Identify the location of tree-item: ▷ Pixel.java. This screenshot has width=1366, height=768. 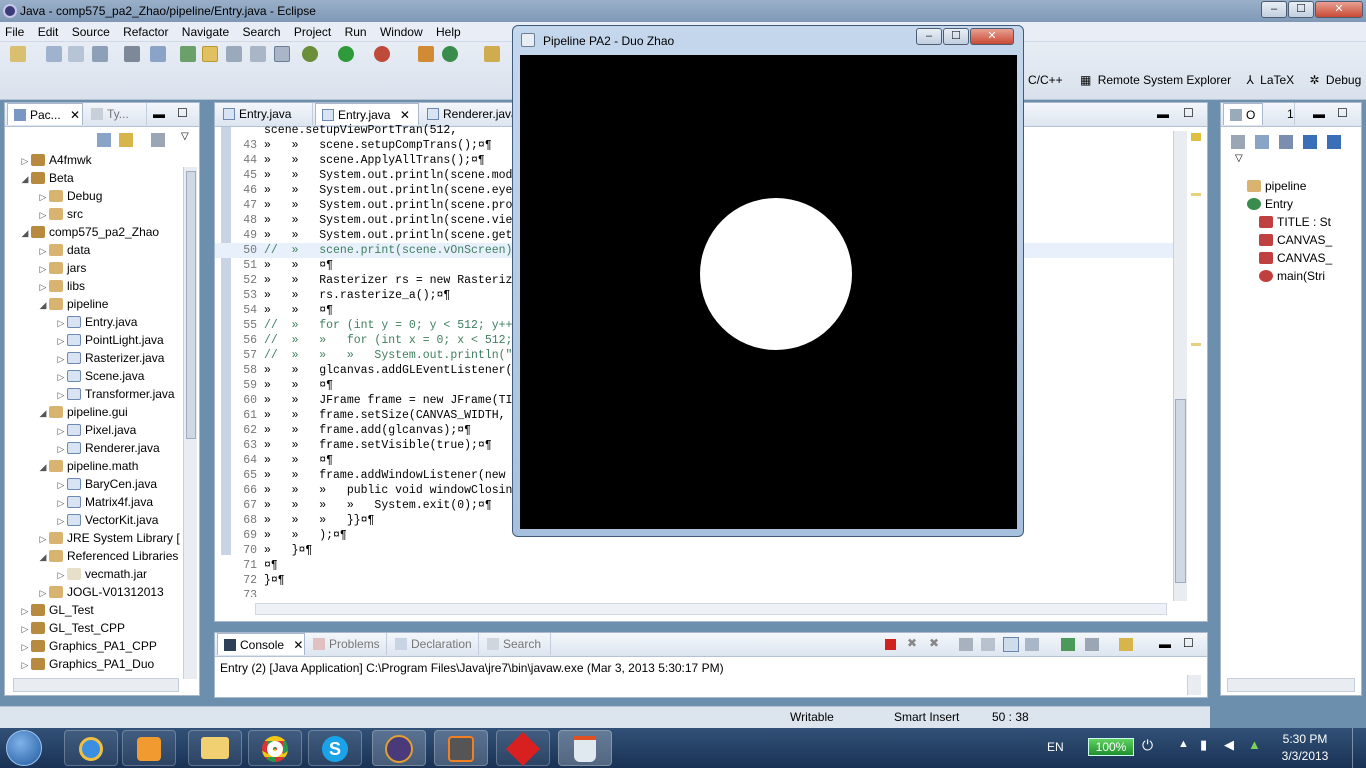
(96, 430).